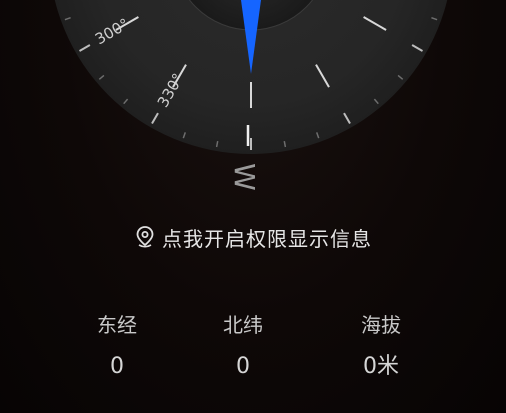 This screenshot has height=413, width=506. What do you see at coordinates (117, 345) in the screenshot?
I see `longitude-block: 东经 0` at bounding box center [117, 345].